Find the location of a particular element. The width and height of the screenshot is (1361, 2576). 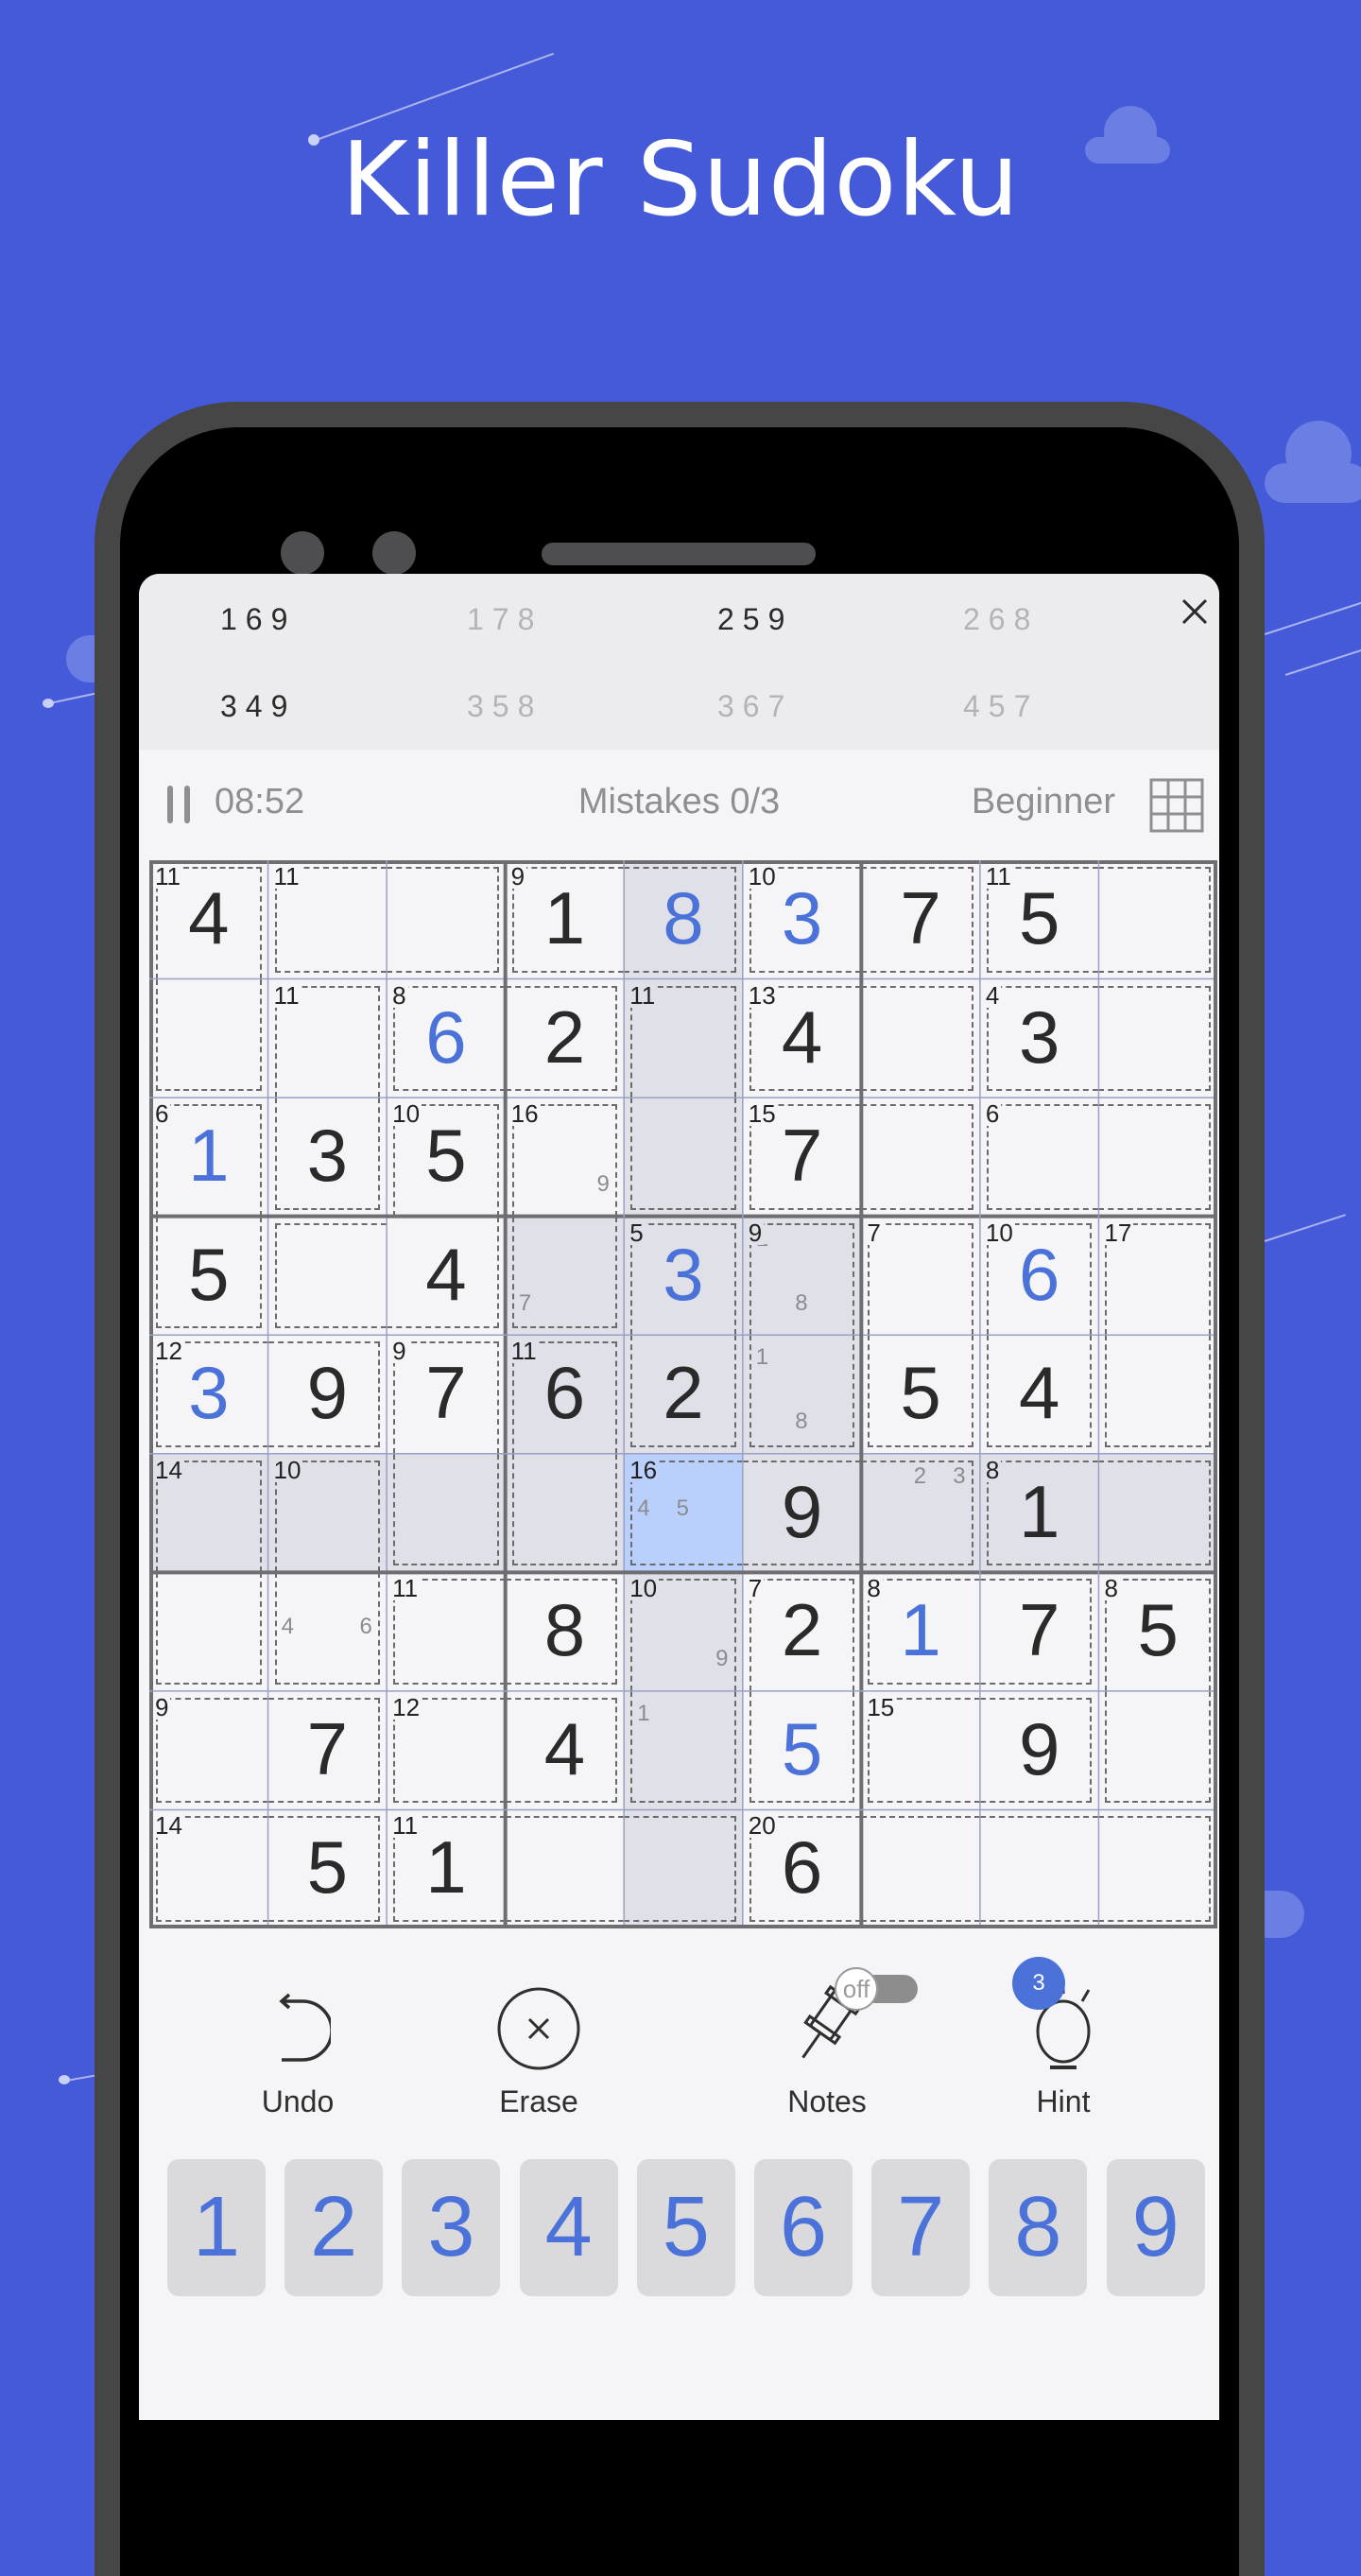

board-cell-r3c3: 10 5 is located at coordinates (446, 1158).